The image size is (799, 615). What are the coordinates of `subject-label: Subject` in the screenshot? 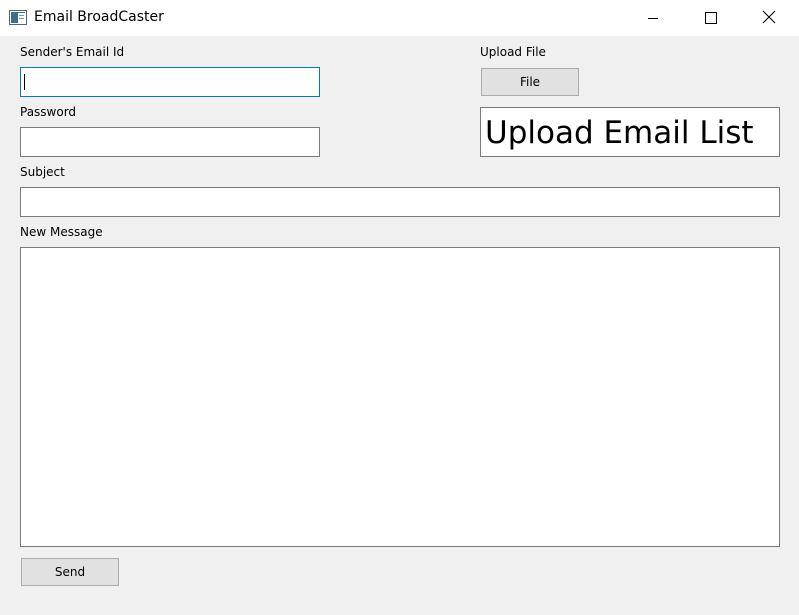 It's located at (42, 172).